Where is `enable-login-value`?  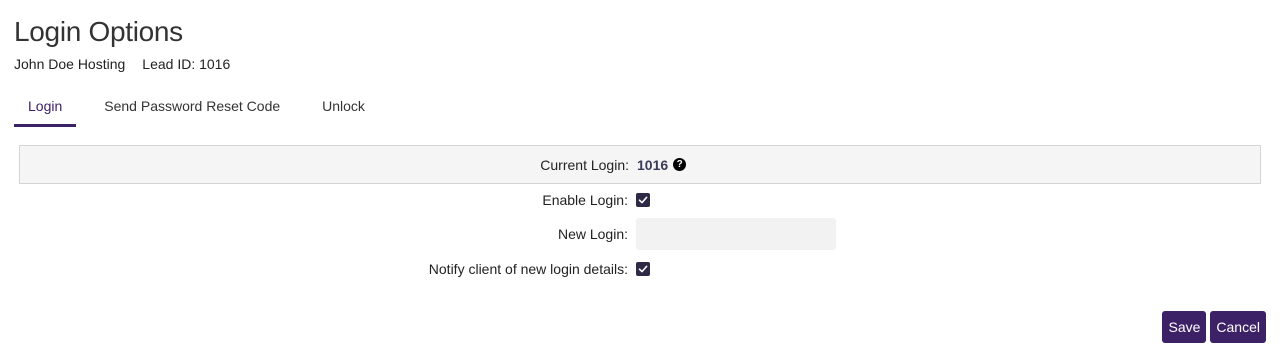
enable-login-value is located at coordinates (643, 199).